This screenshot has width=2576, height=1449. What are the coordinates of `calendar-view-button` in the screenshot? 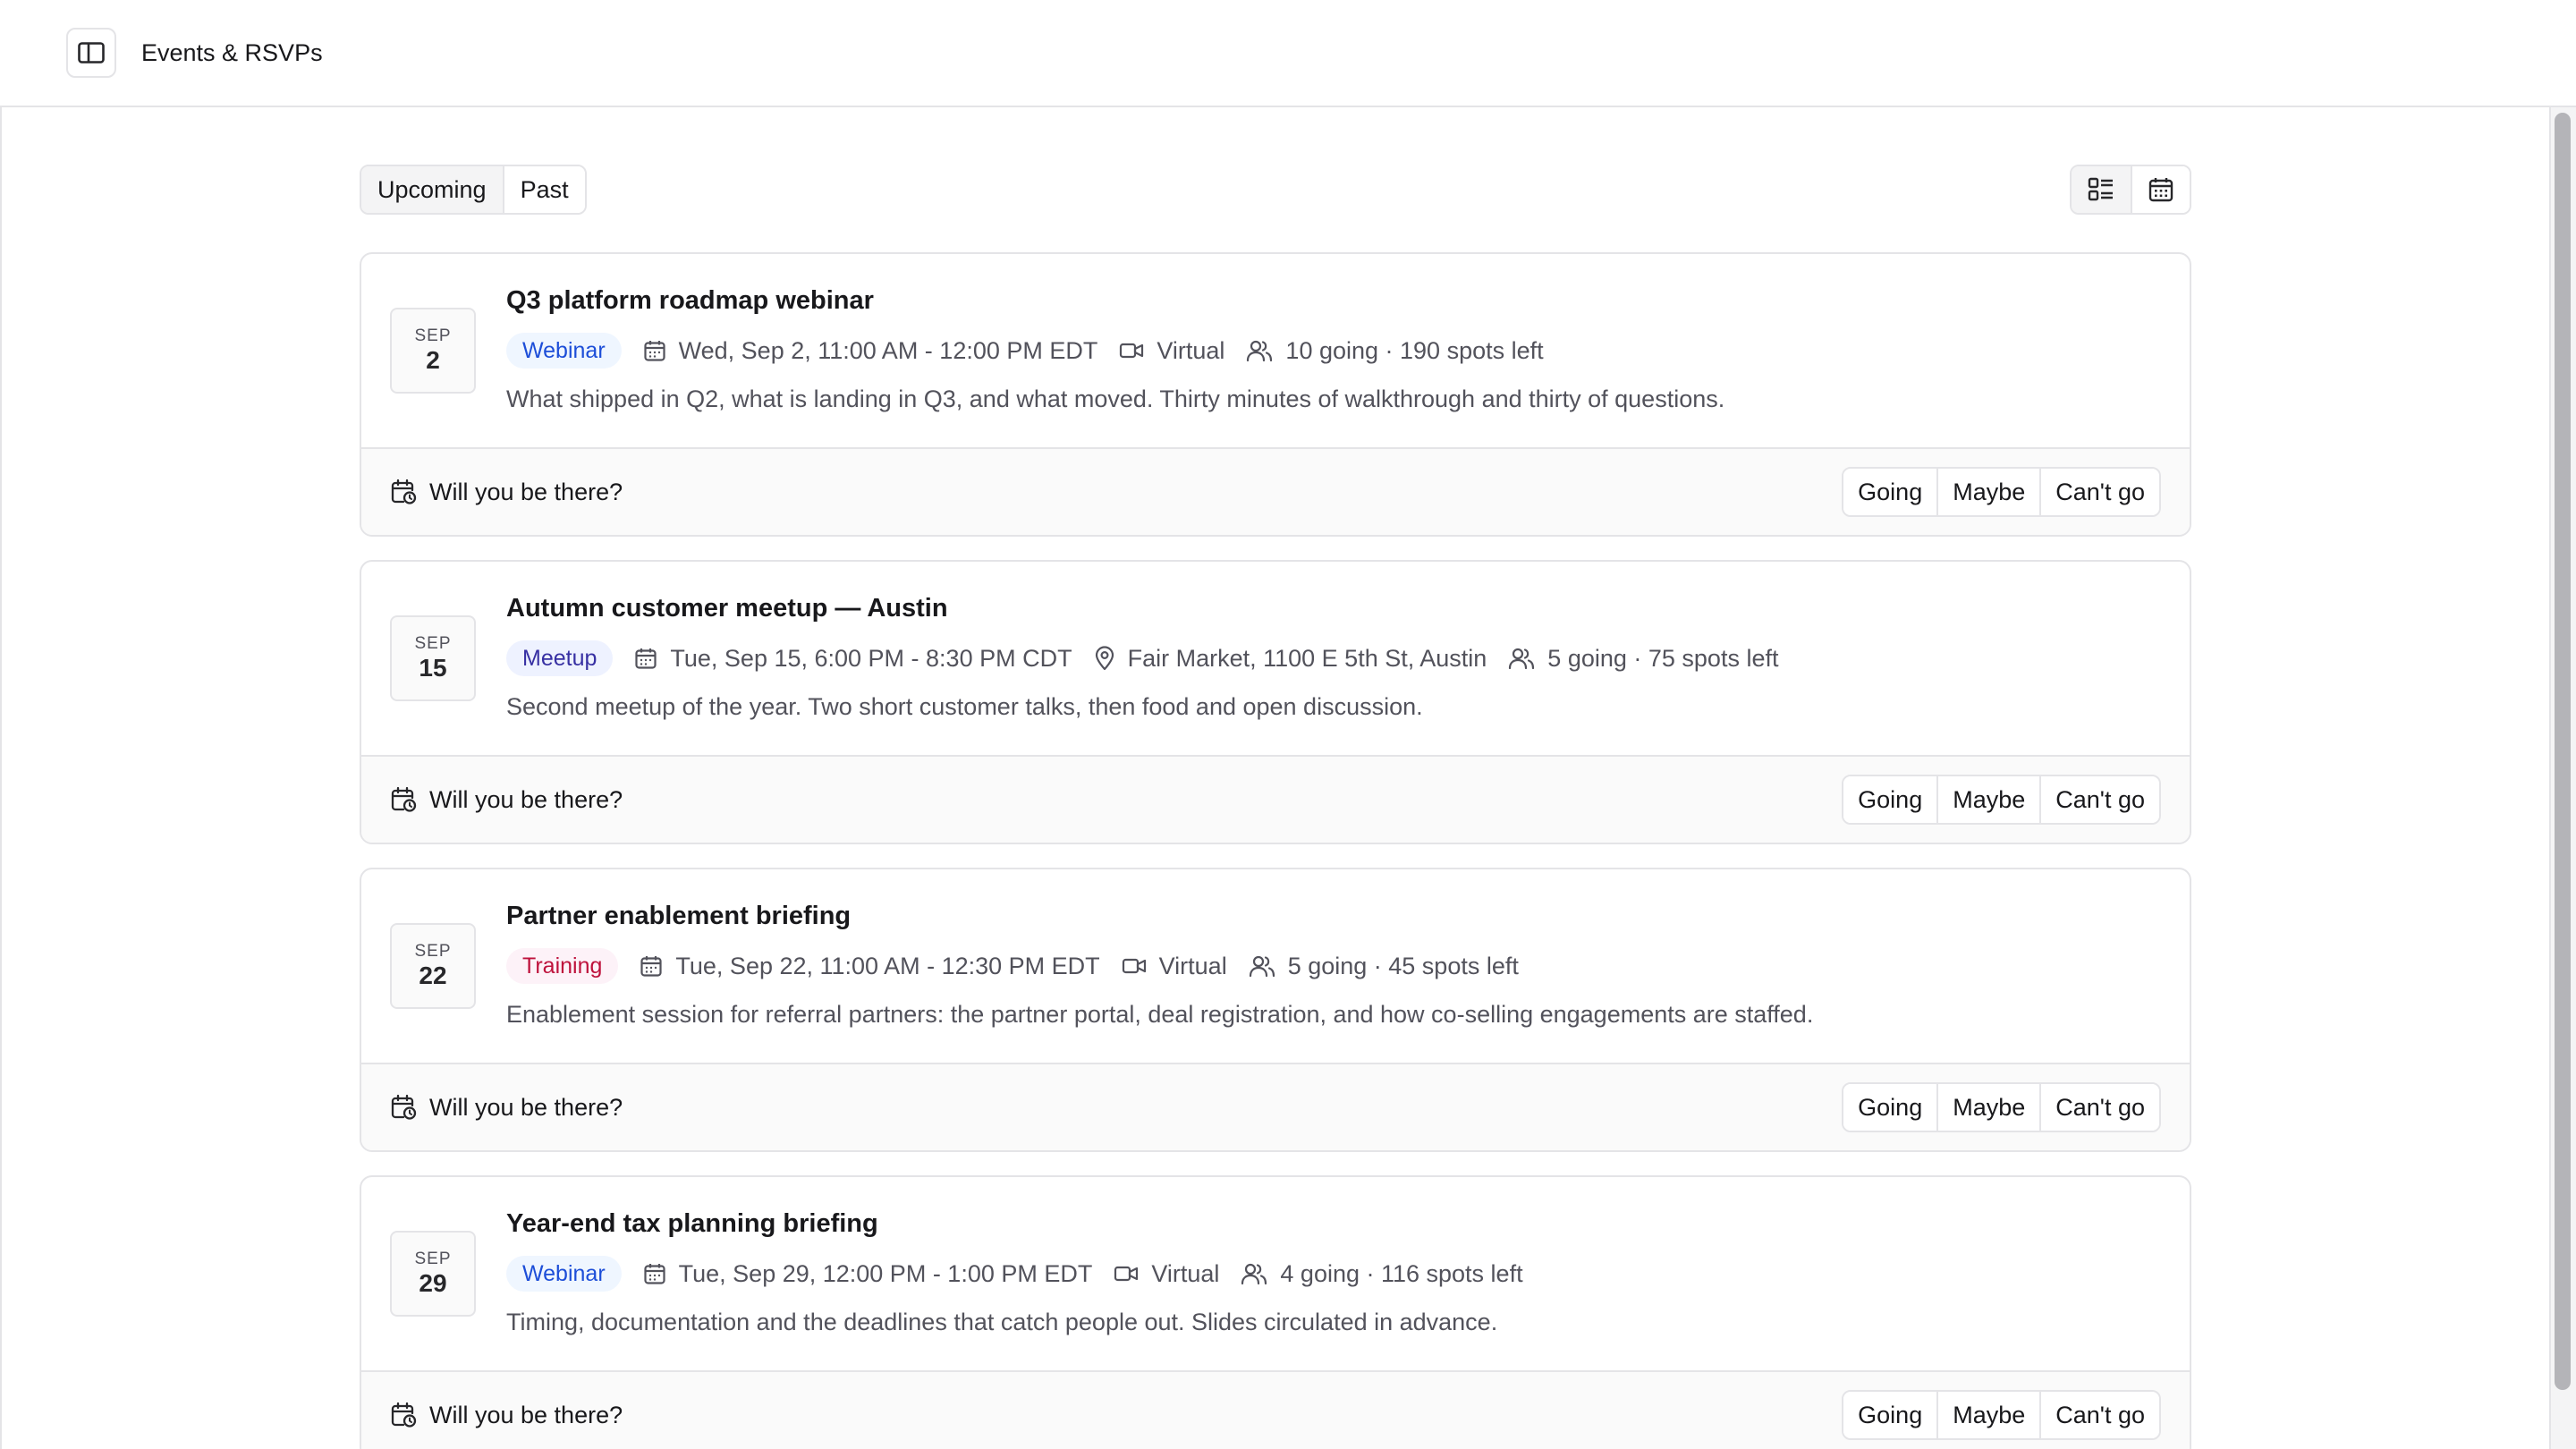 It's located at (2160, 189).